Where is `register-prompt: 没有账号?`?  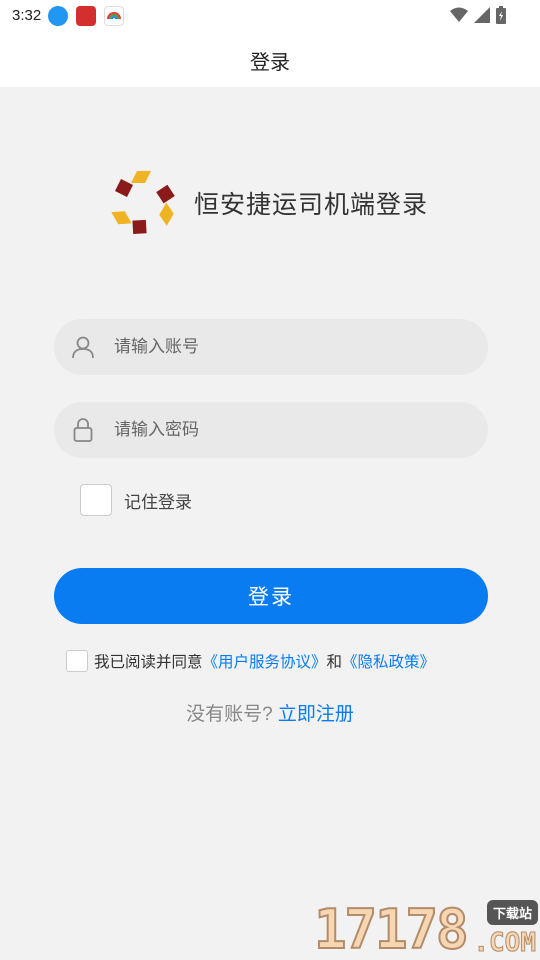 register-prompt: 没有账号? is located at coordinates (229, 714).